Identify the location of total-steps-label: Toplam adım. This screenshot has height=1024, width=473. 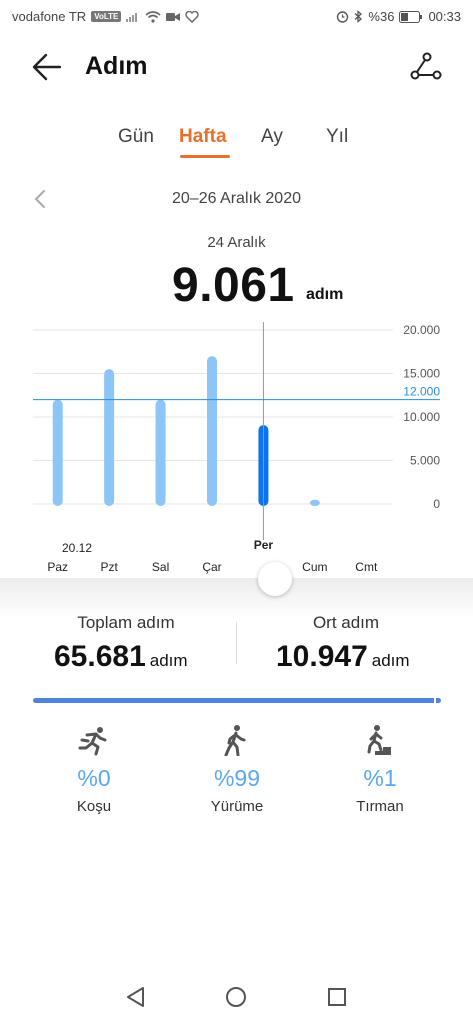
(126, 622).